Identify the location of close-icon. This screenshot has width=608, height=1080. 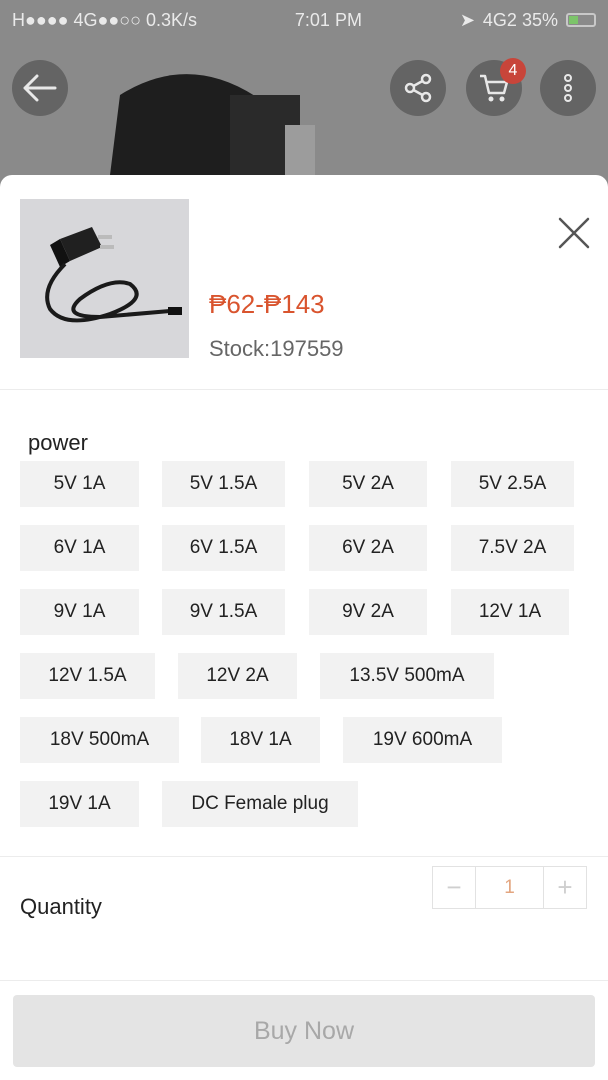
(574, 233).